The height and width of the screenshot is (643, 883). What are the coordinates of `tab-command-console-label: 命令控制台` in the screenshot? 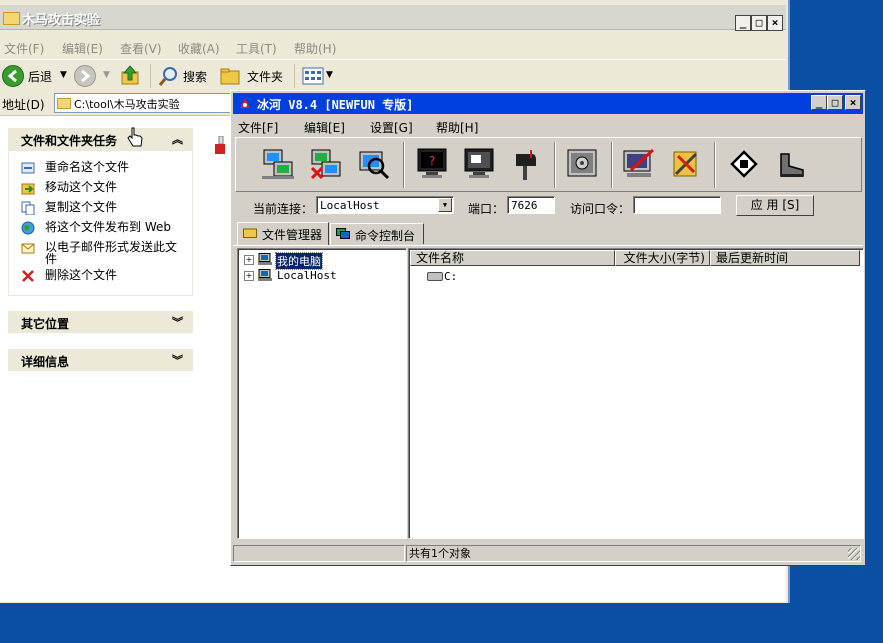 It's located at (385, 236).